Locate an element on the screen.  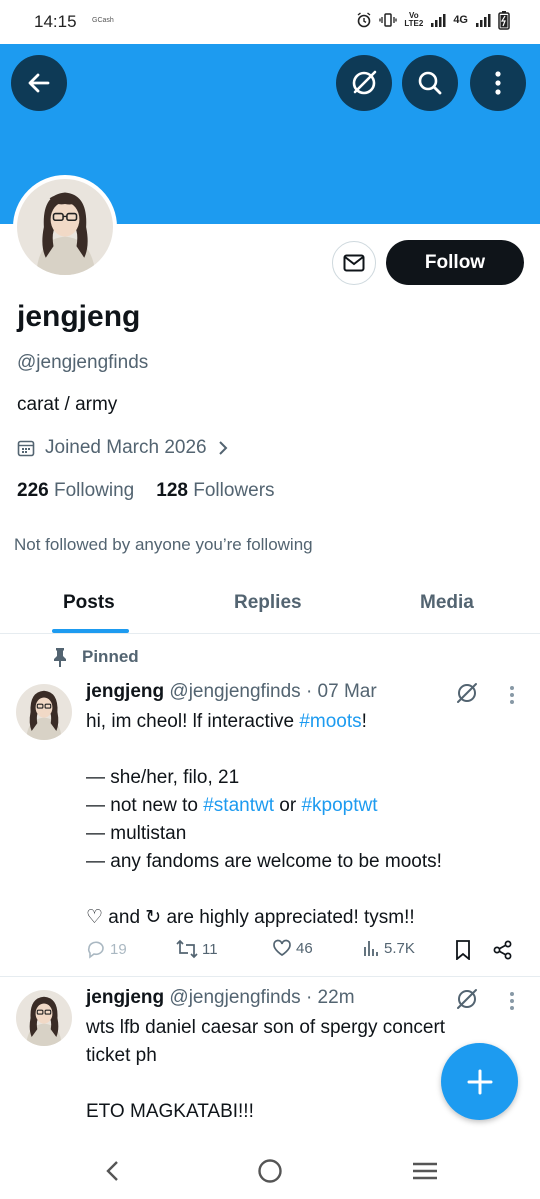
post-time: · 22m is located at coordinates (330, 997).